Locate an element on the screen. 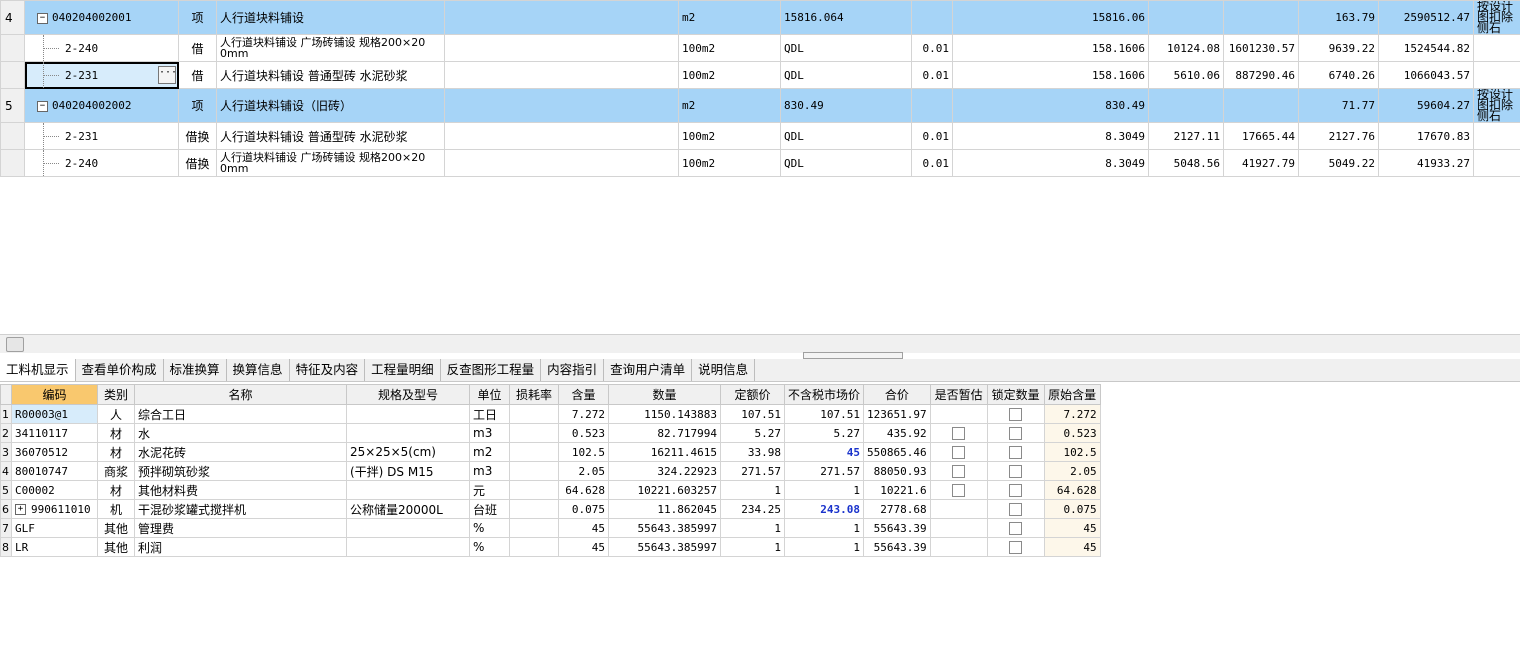 The image size is (1520, 652). column-header: 数量 is located at coordinates (664, 394).